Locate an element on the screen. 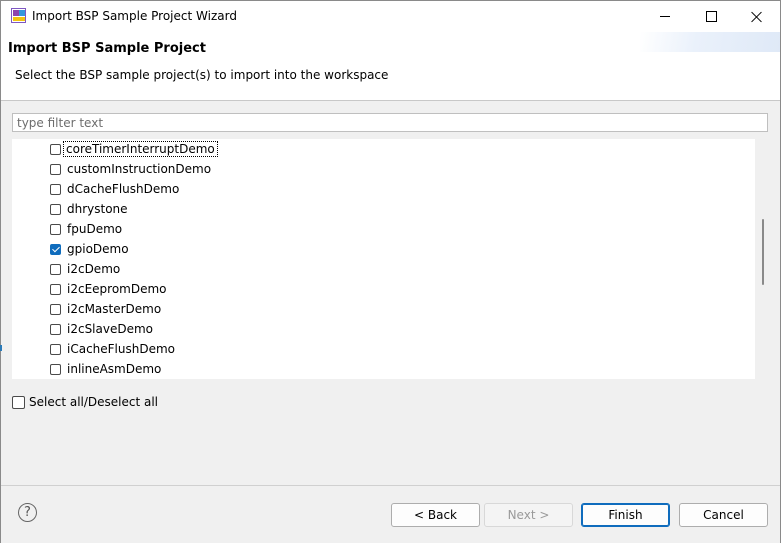 This screenshot has width=781, height=543. page-title: Import BSP Sample Project is located at coordinates (107, 48).